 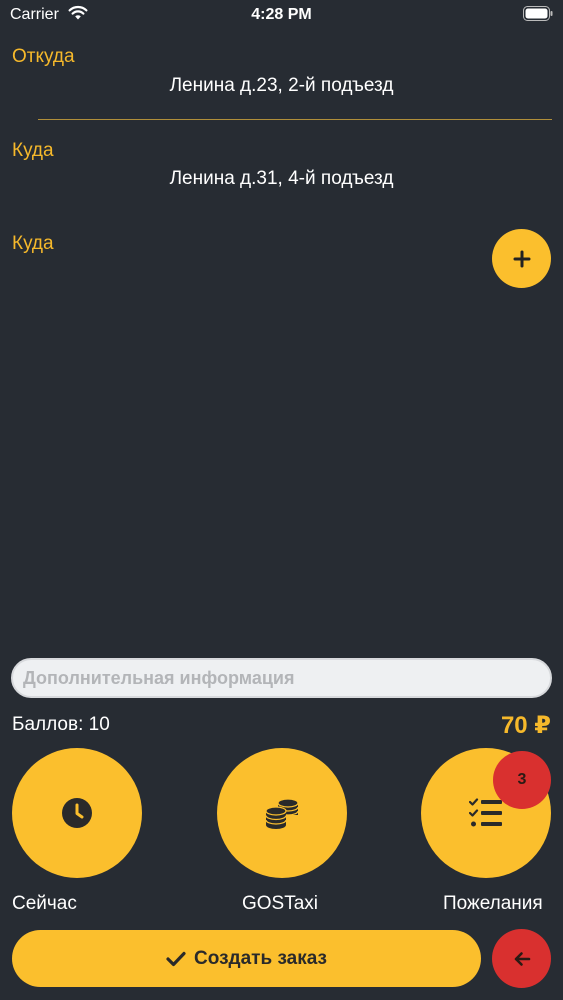 What do you see at coordinates (281, 678) in the screenshot?
I see `additional-info-input` at bounding box center [281, 678].